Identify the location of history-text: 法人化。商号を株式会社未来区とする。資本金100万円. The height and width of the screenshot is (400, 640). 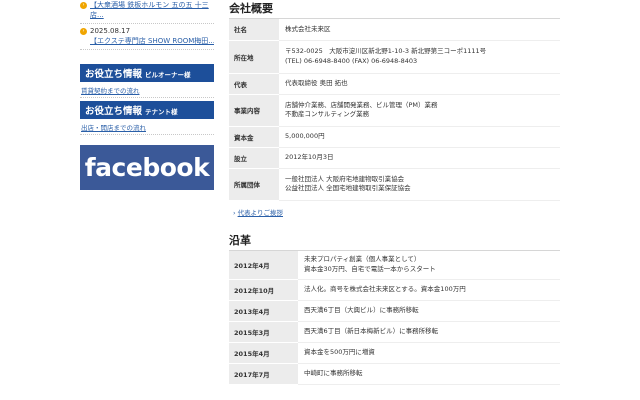
(429, 290).